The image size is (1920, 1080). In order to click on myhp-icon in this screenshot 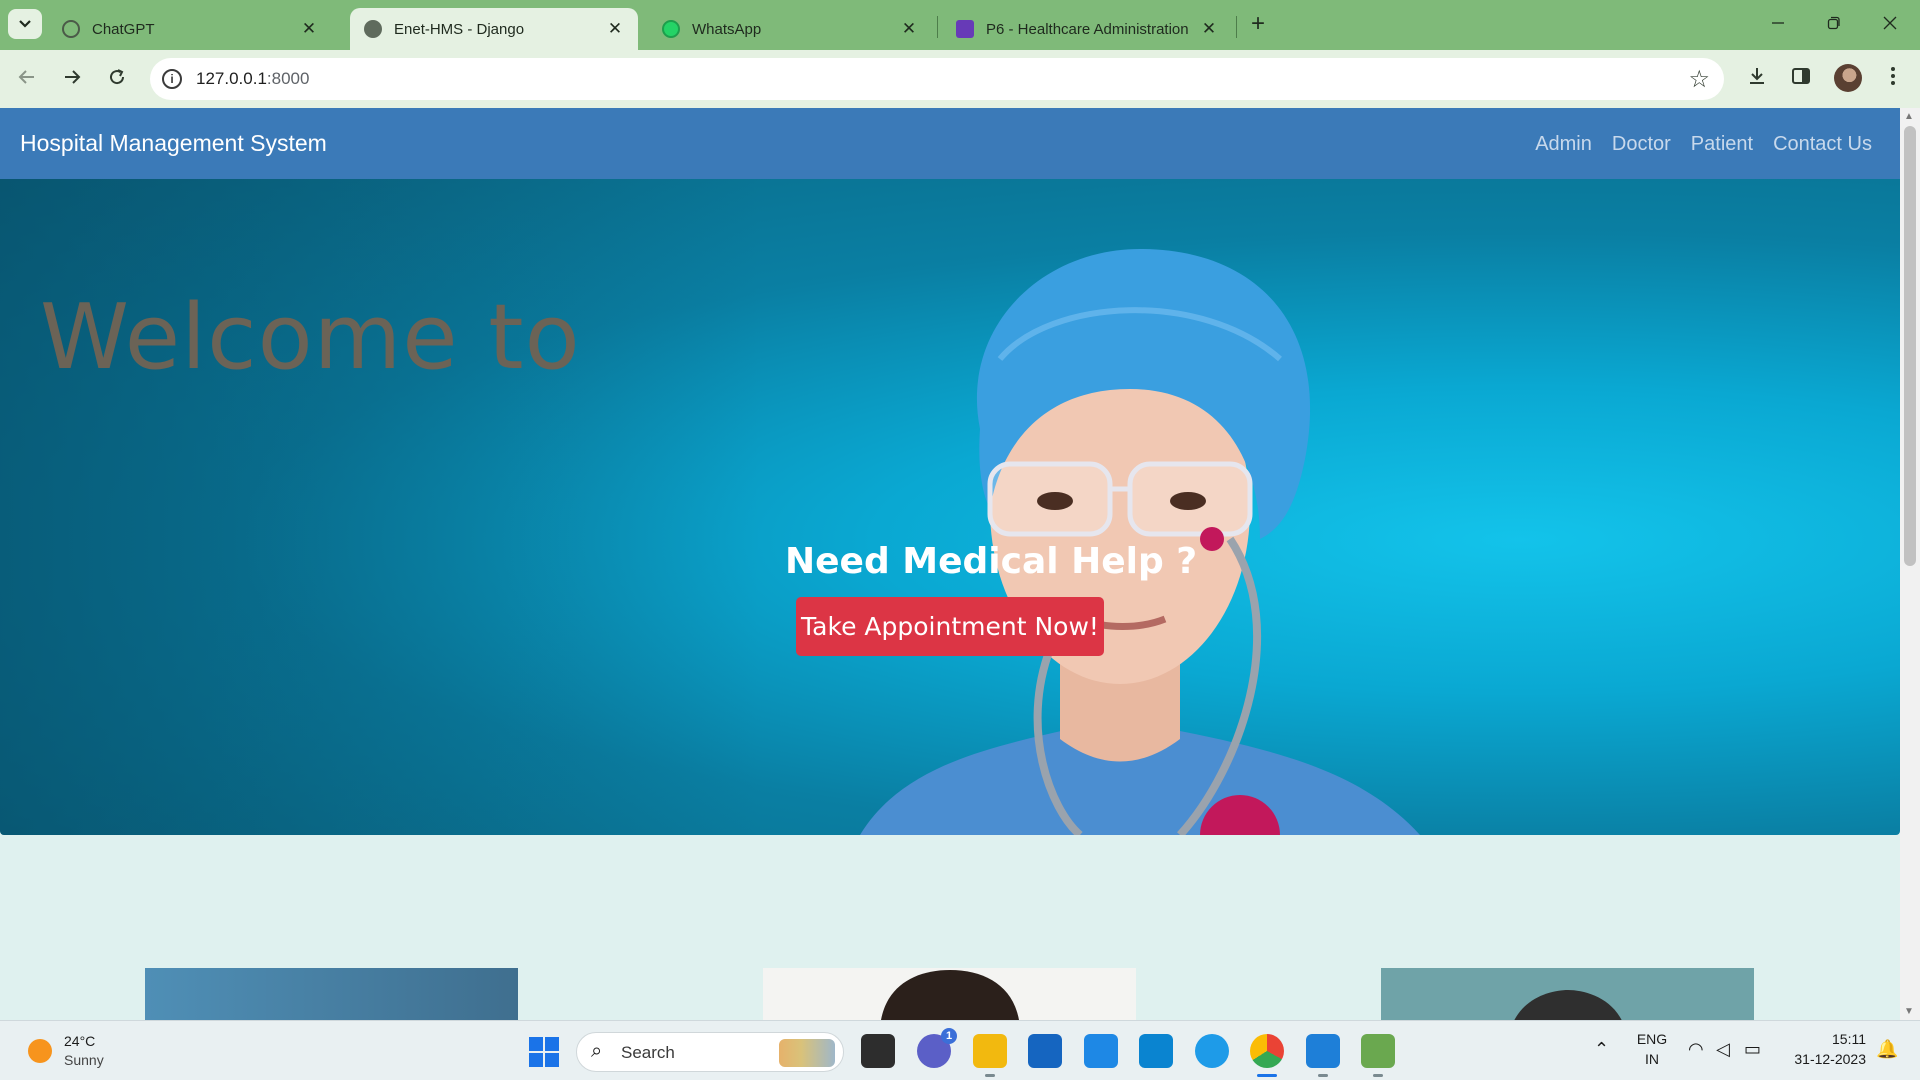, I will do `click(1156, 1051)`.